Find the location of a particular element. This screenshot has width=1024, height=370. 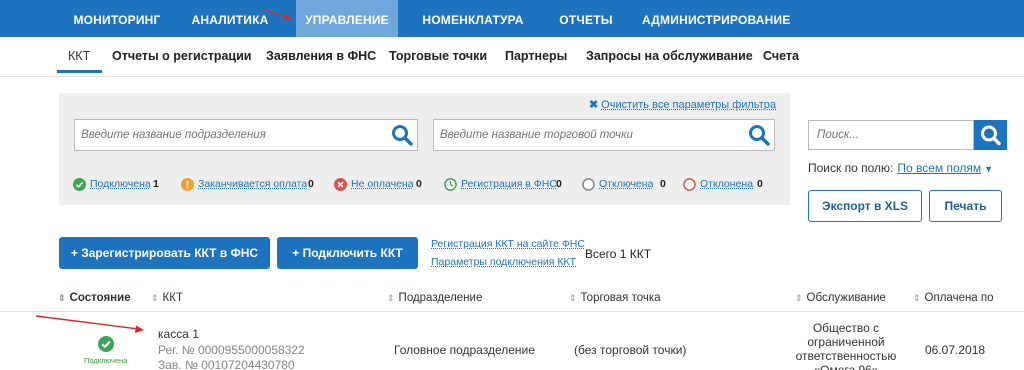

column-outlet: ⇕ Торговая точка is located at coordinates (615, 298).